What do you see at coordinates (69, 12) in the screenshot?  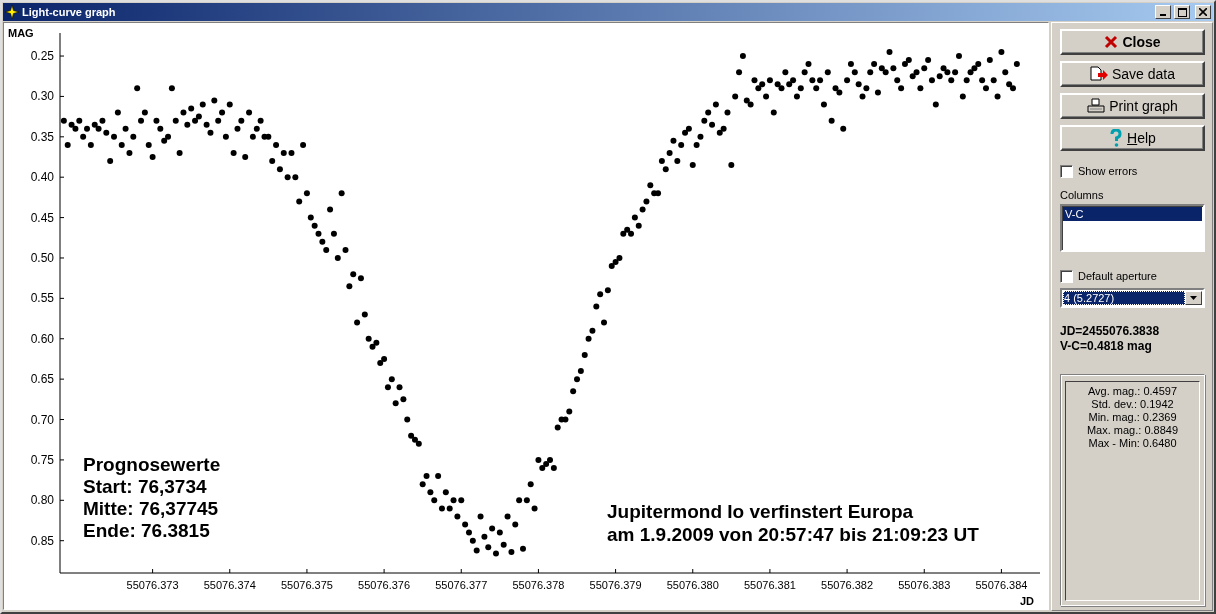 I see `window-title: Light-curve graph` at bounding box center [69, 12].